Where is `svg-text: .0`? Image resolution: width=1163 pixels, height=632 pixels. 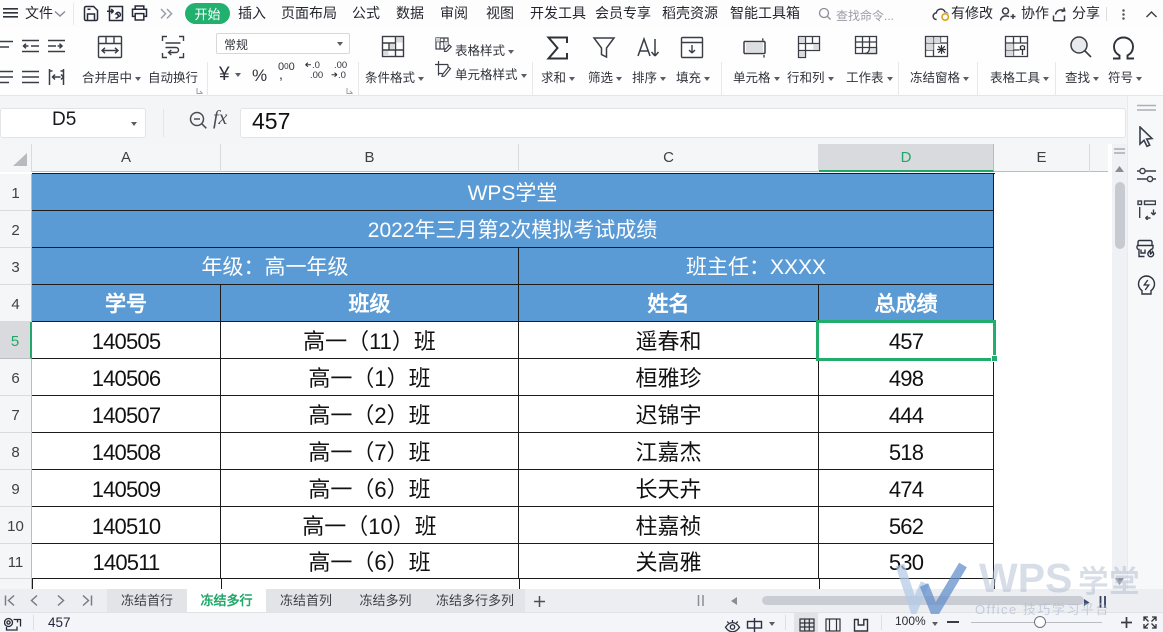
svg-text: .0 is located at coordinates (342, 75).